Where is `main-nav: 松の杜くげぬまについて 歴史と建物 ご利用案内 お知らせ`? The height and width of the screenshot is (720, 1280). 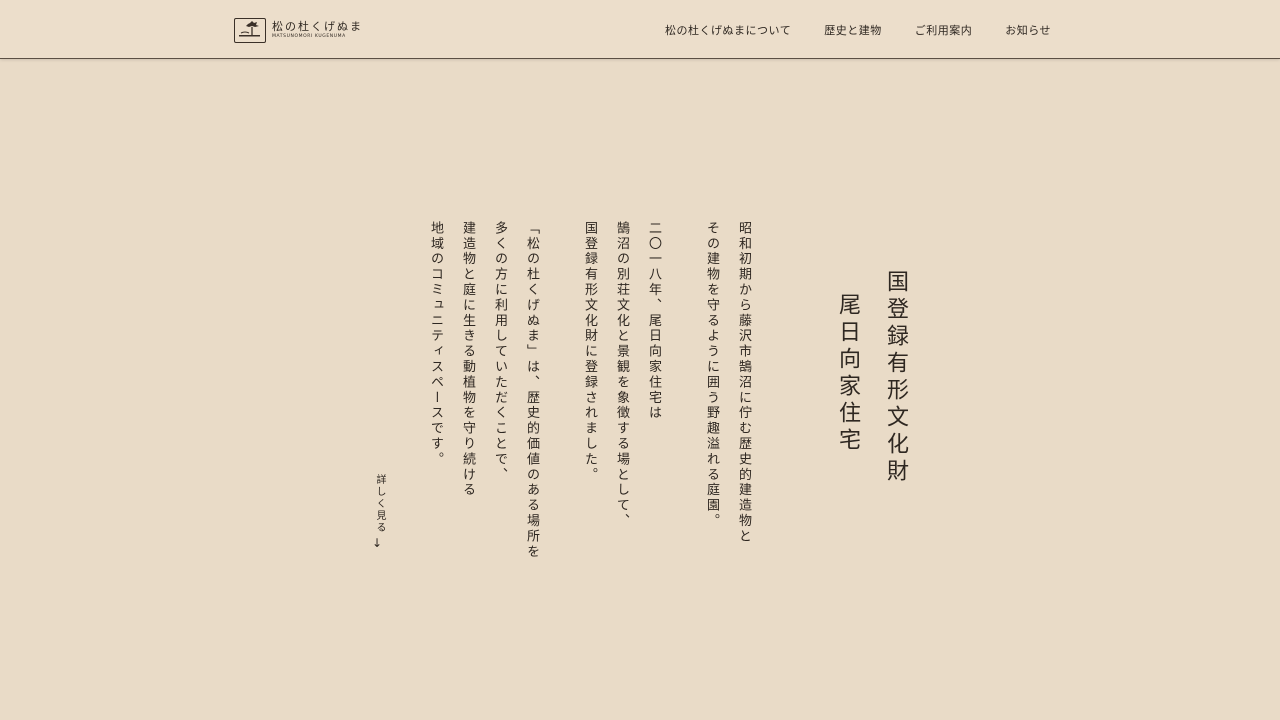 main-nav: 松の杜くげぬまについて 歴史と建物 ご利用案内 お知らせ is located at coordinates (858, 30).